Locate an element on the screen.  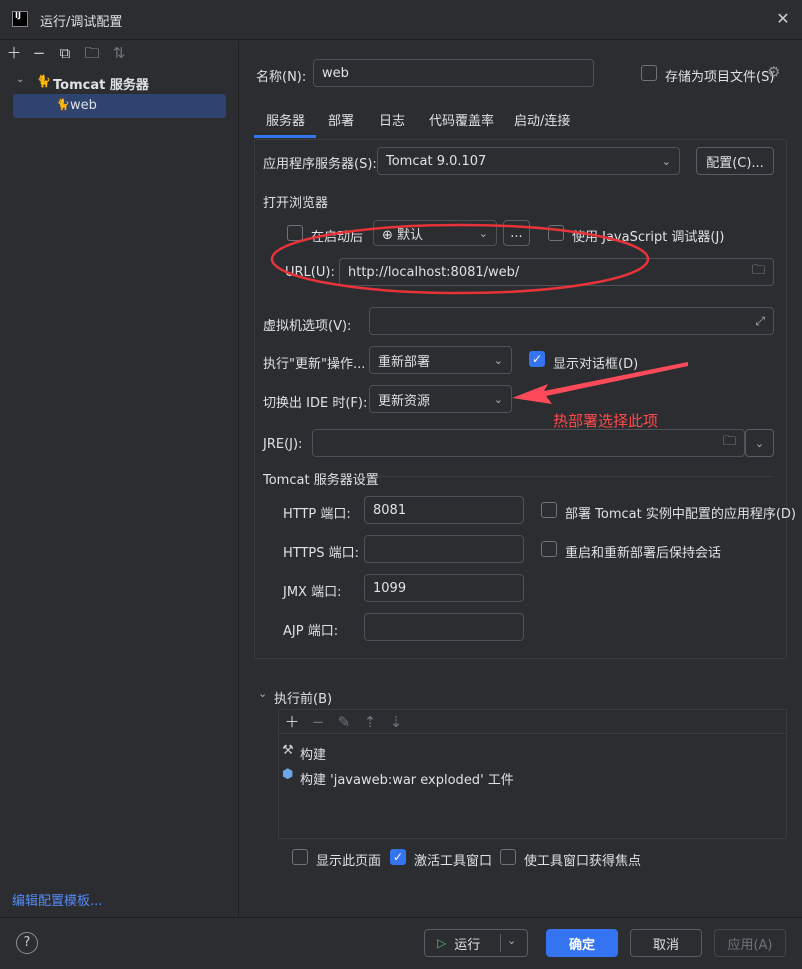
ajp-port-input is located at coordinates (444, 627).